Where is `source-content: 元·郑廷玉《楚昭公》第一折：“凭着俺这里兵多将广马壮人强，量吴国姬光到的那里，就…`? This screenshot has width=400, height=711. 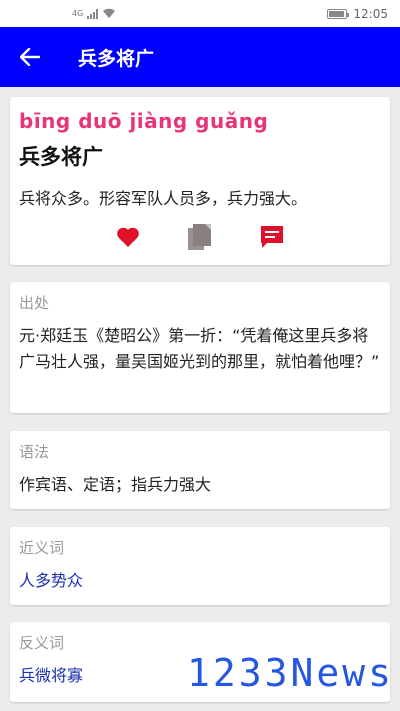
source-content: 元·郑廷玉《楚昭公》第一折：“凭着俺这里兵多将广马壮人强，量吴国姬光到的那里，就… is located at coordinates (199, 348).